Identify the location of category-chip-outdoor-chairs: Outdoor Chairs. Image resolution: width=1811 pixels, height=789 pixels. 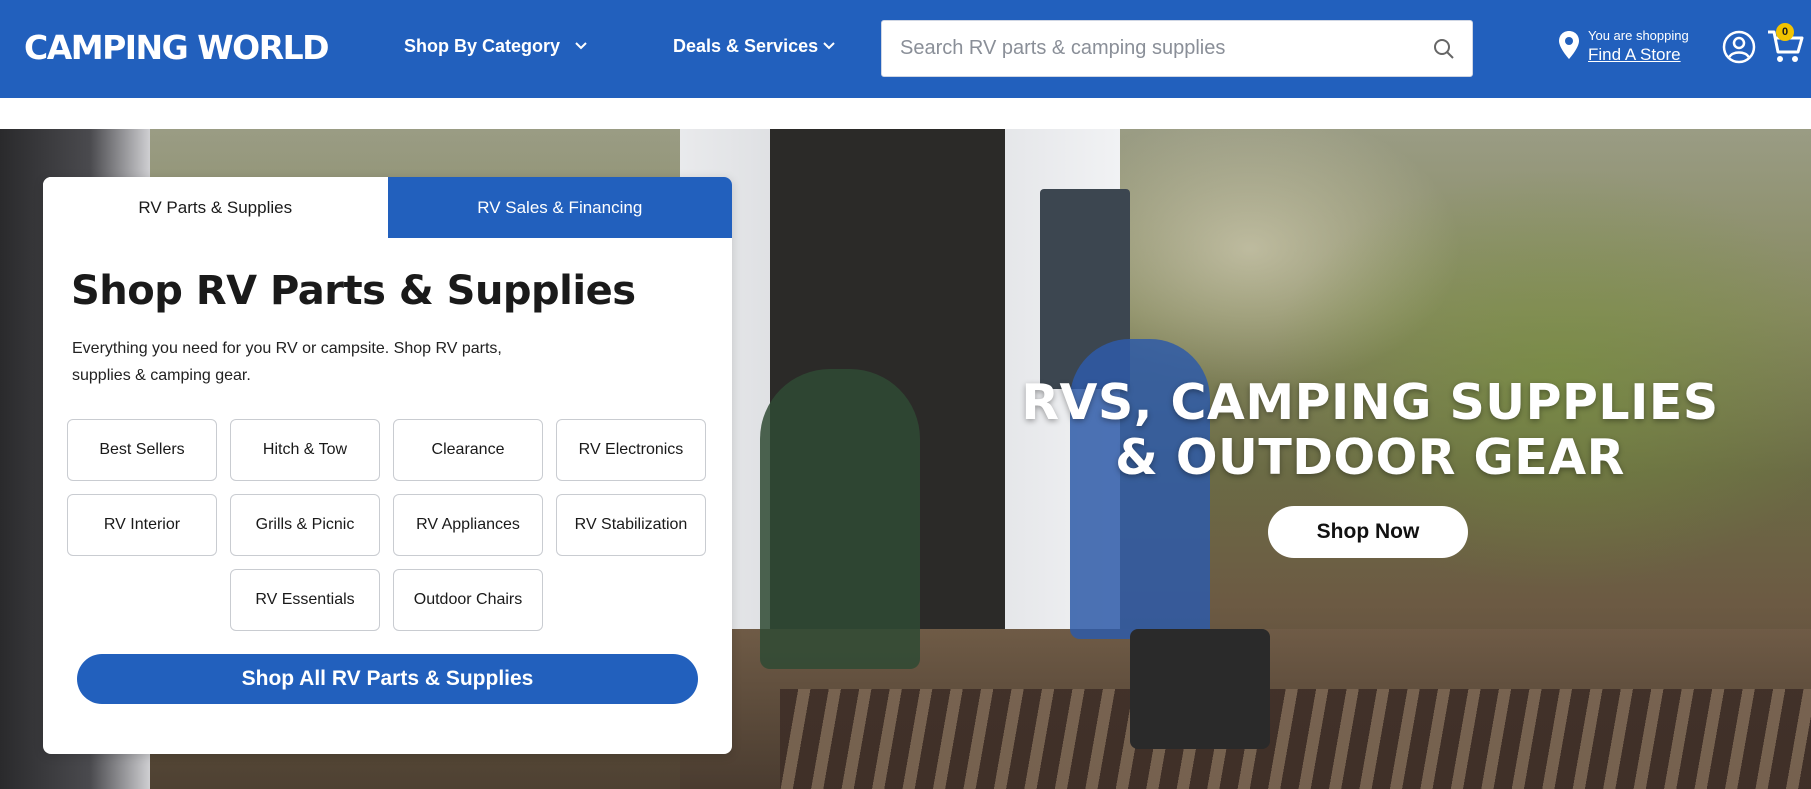
(468, 600).